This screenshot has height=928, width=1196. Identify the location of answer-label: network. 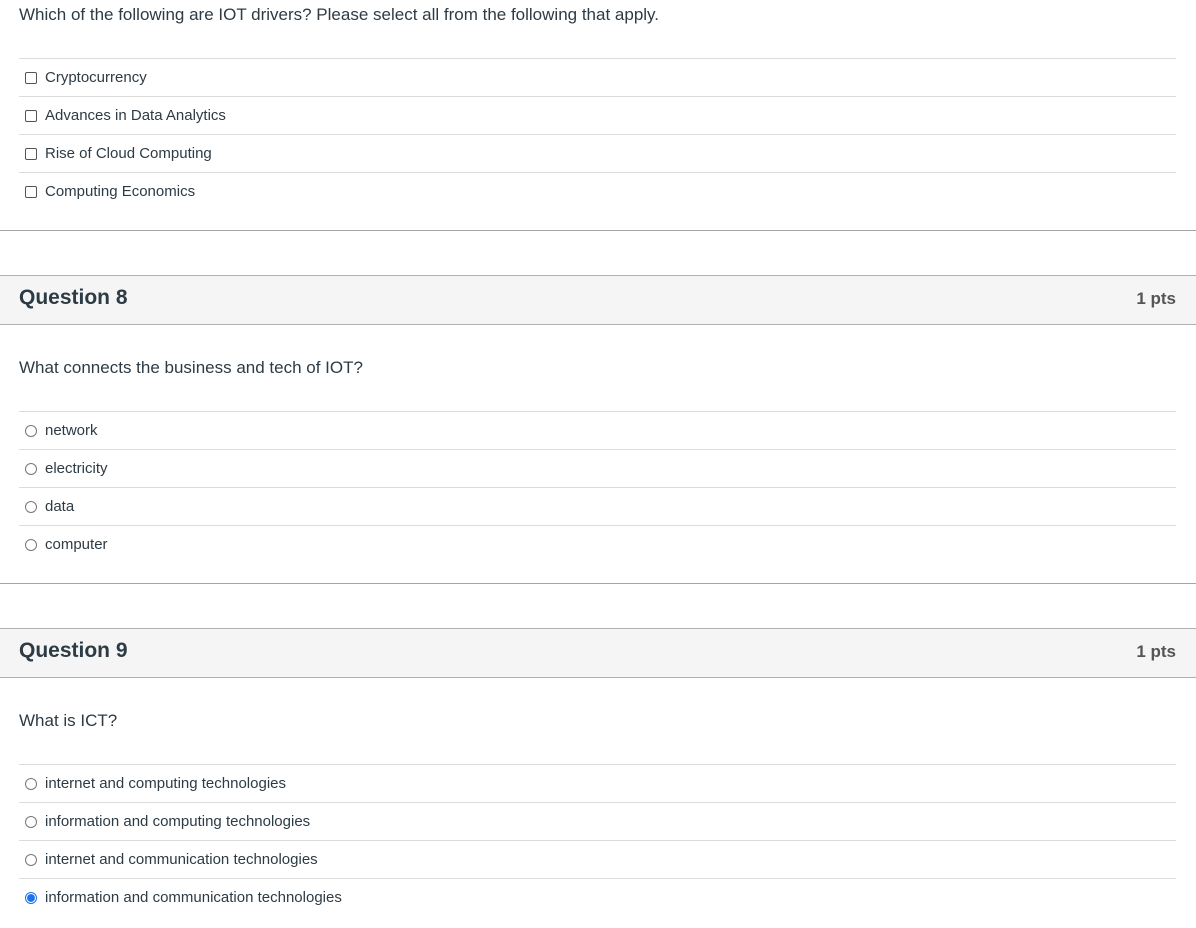
(71, 430).